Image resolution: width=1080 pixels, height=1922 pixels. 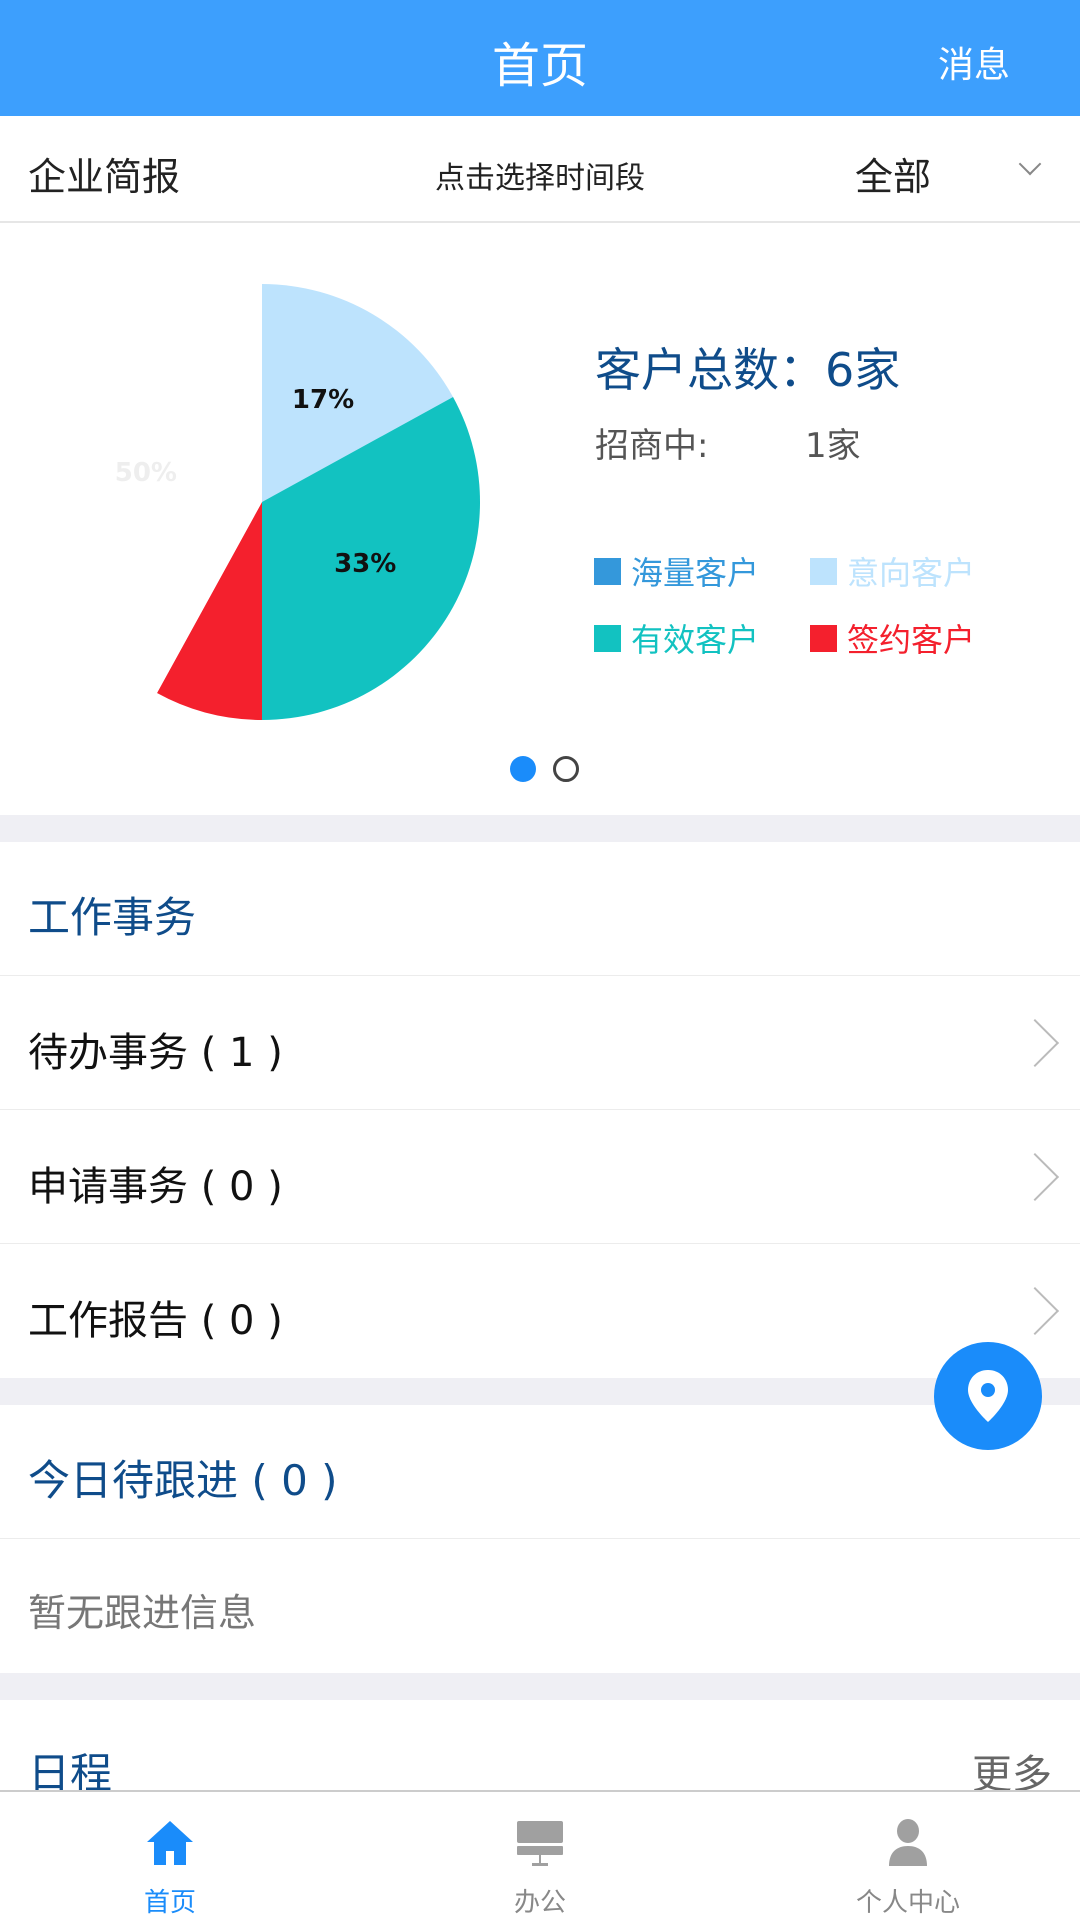 I want to click on messages-button: 消息, so click(x=974, y=62).